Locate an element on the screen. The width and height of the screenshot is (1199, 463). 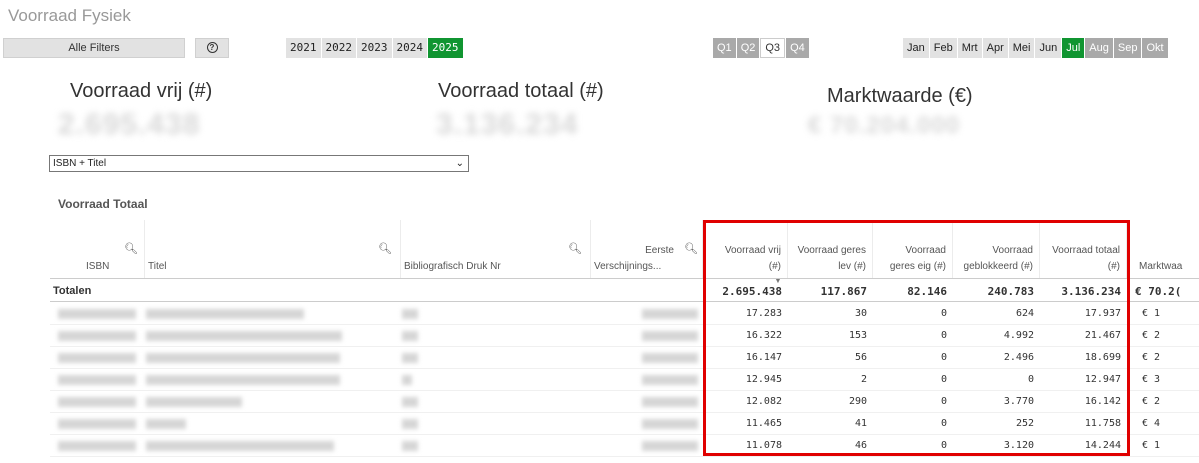
col-label: ISBN is located at coordinates (98, 266).